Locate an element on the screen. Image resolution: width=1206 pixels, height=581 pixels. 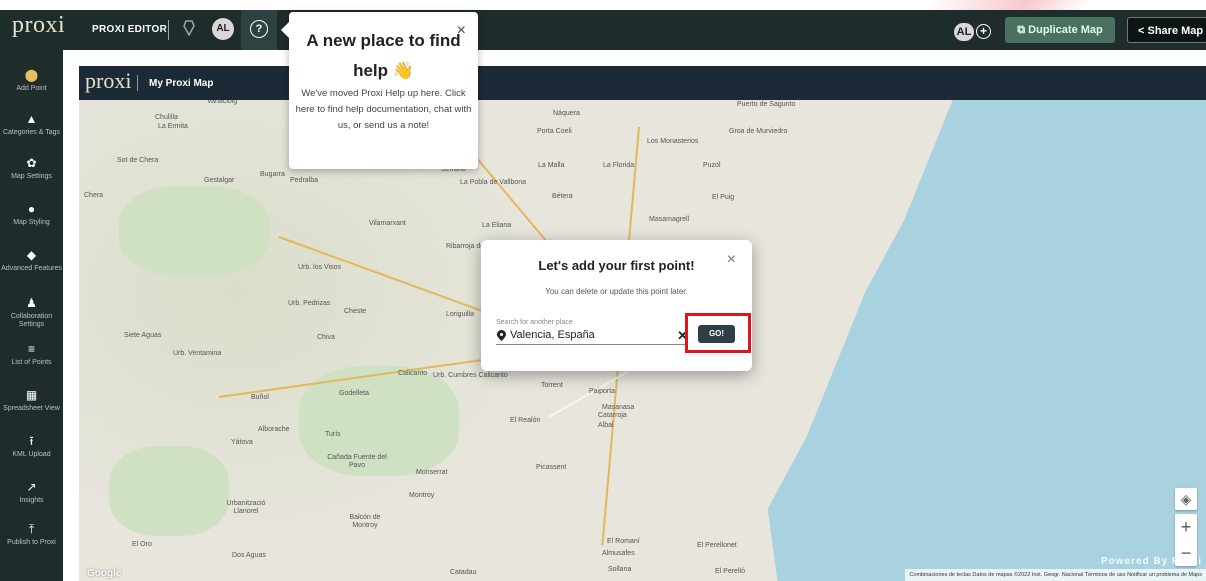
sidebar-item-label: Add Point is located at coordinates (31, 88).